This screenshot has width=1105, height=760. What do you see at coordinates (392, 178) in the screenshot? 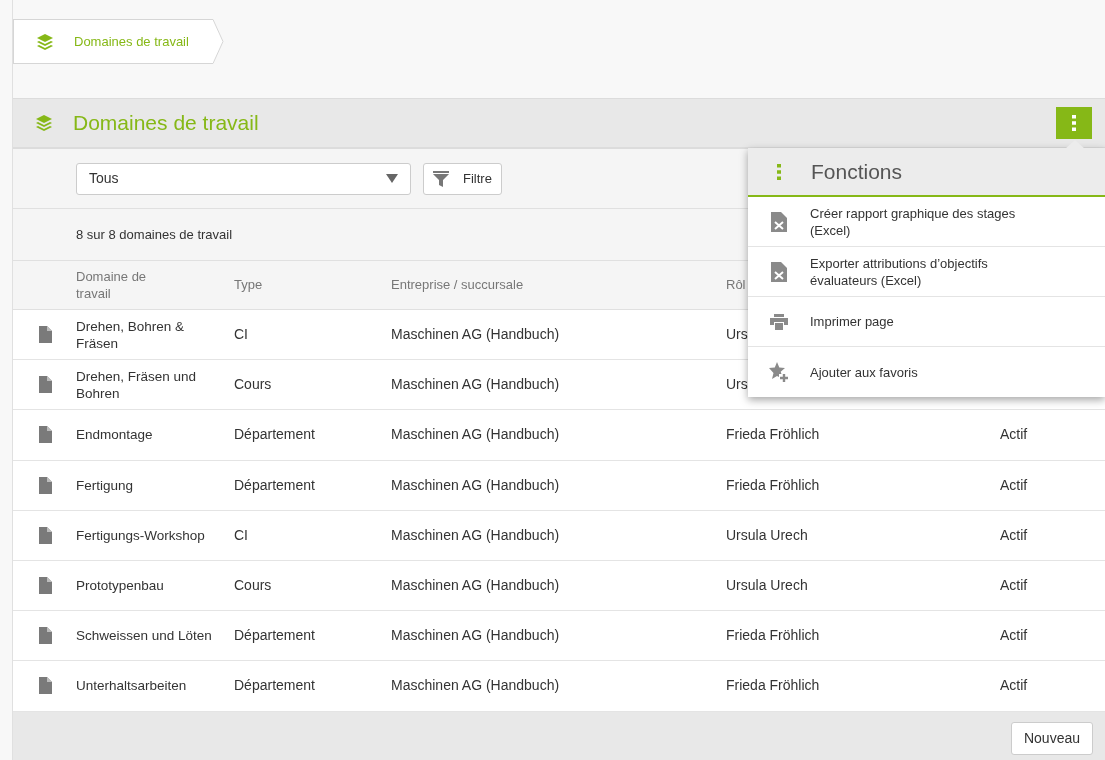
I see `caret-icon` at bounding box center [392, 178].